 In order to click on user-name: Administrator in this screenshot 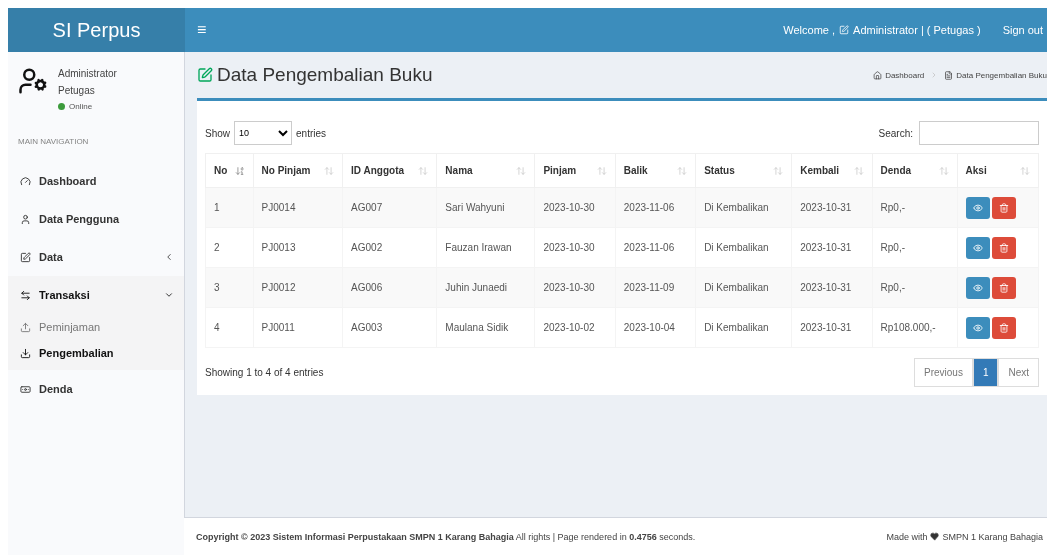, I will do `click(87, 73)`.